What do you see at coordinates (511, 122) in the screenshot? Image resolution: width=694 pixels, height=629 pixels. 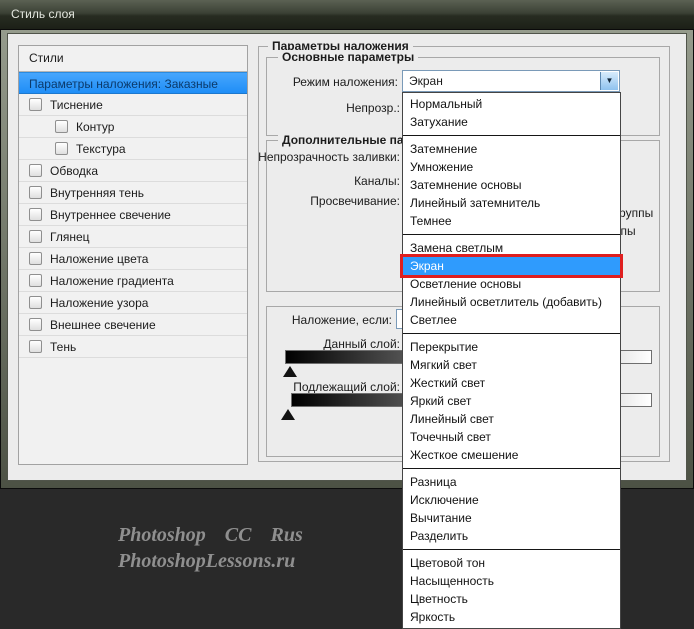 I see `blend-mode-option: Затухание` at bounding box center [511, 122].